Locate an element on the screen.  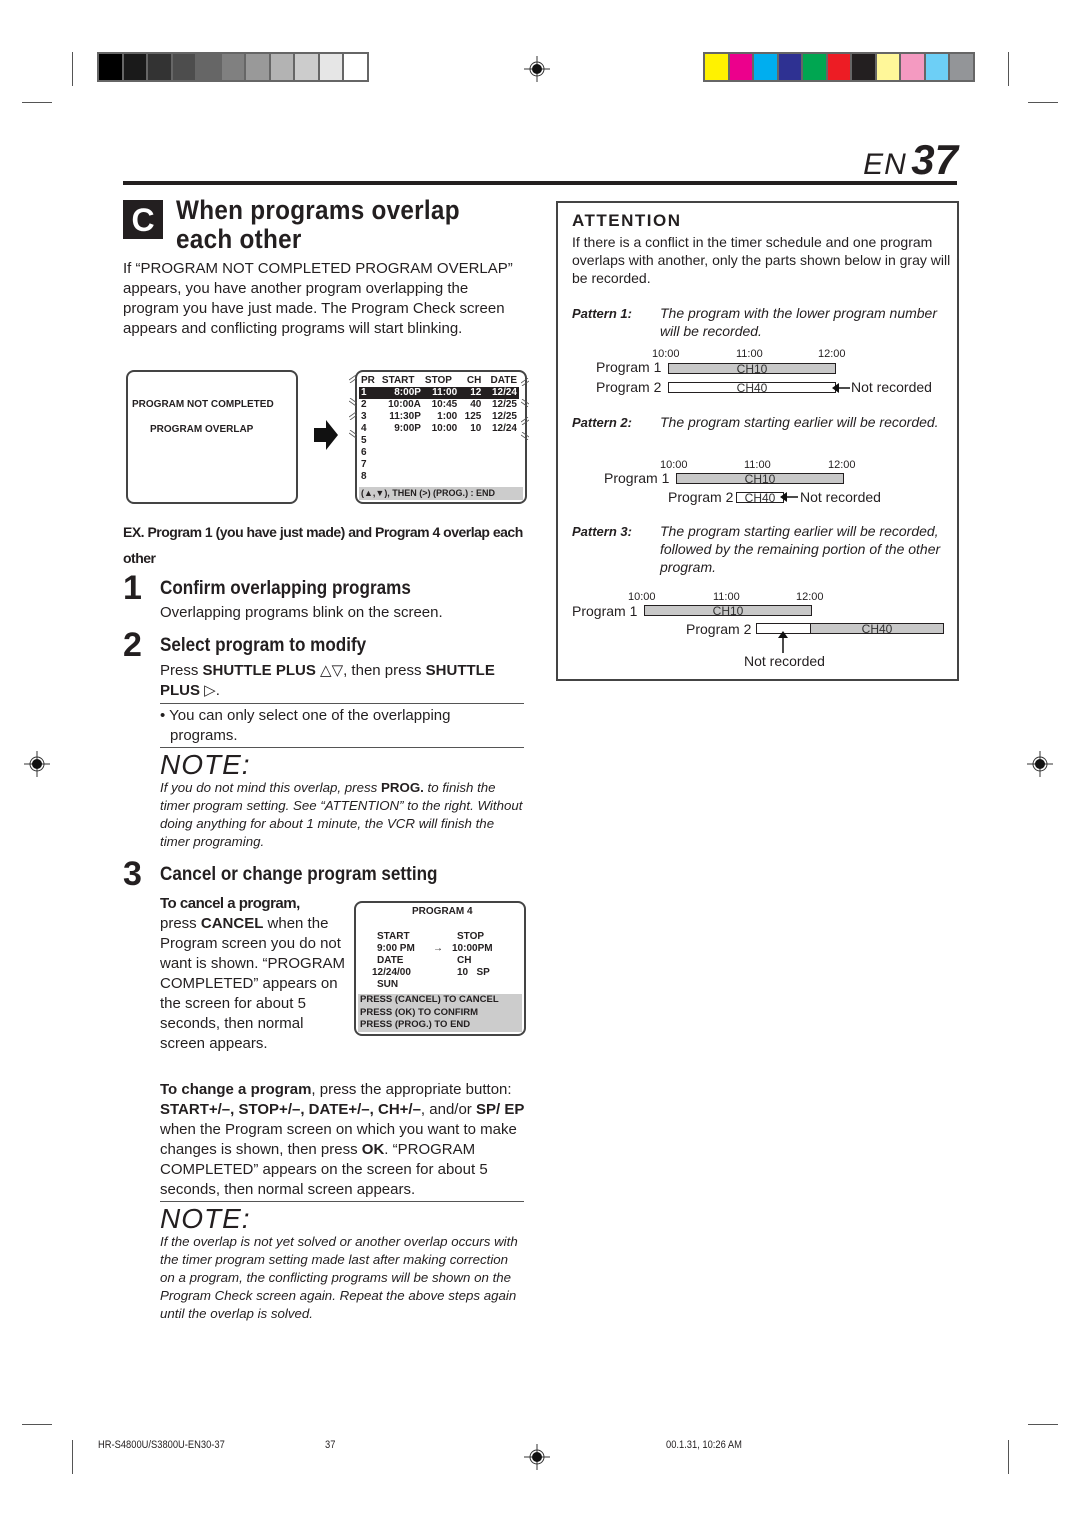
key-label: OK is located at coordinates (373, 1149).